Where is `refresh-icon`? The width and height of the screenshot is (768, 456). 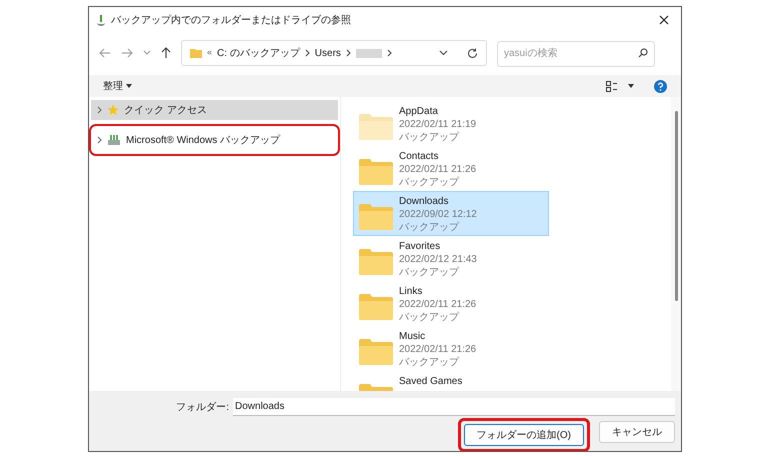
refresh-icon is located at coordinates (472, 53).